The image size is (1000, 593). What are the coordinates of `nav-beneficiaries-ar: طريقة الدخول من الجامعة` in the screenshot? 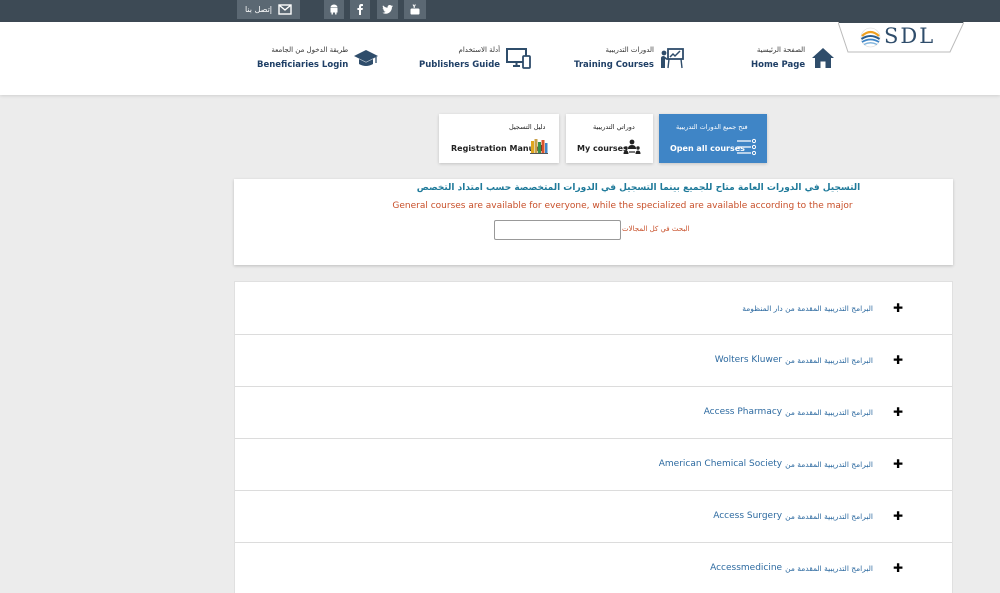 It's located at (310, 49).